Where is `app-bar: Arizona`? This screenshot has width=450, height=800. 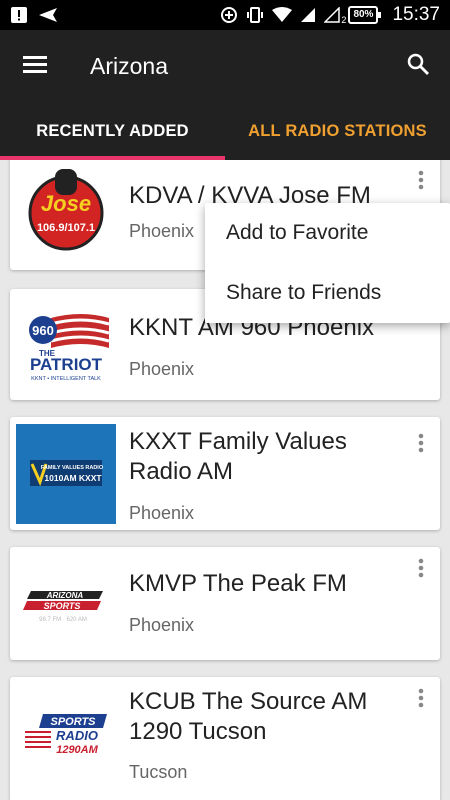 app-bar: Arizona is located at coordinates (225, 66).